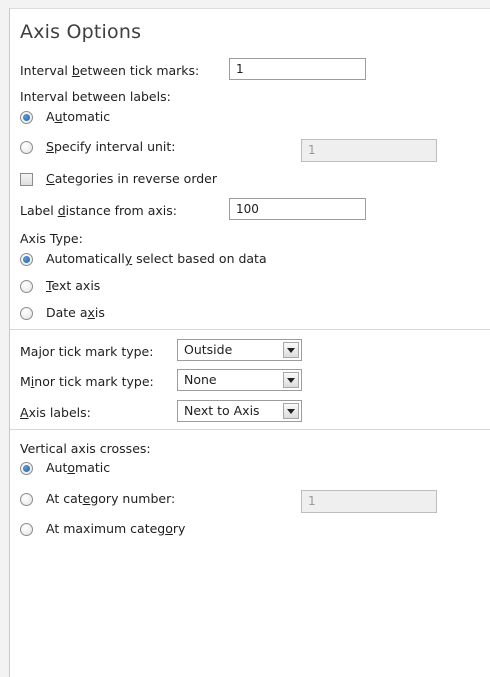 This screenshot has width=490, height=677. What do you see at coordinates (369, 150) in the screenshot?
I see `specify-interval-unit-input: 1` at bounding box center [369, 150].